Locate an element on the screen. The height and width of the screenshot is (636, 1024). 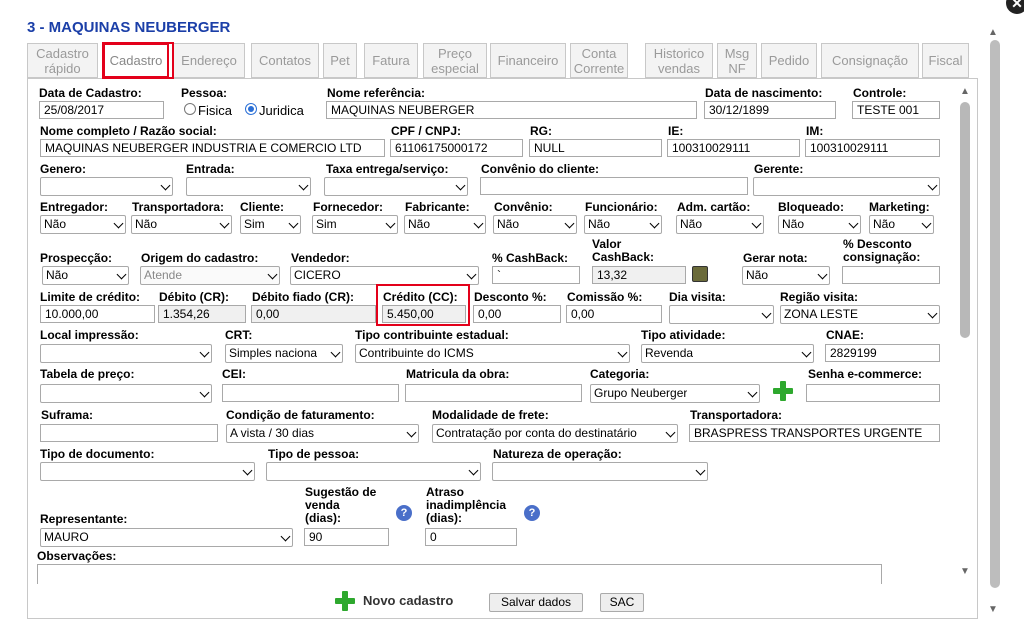
close-icon: ✕ is located at coordinates (1015, 7).